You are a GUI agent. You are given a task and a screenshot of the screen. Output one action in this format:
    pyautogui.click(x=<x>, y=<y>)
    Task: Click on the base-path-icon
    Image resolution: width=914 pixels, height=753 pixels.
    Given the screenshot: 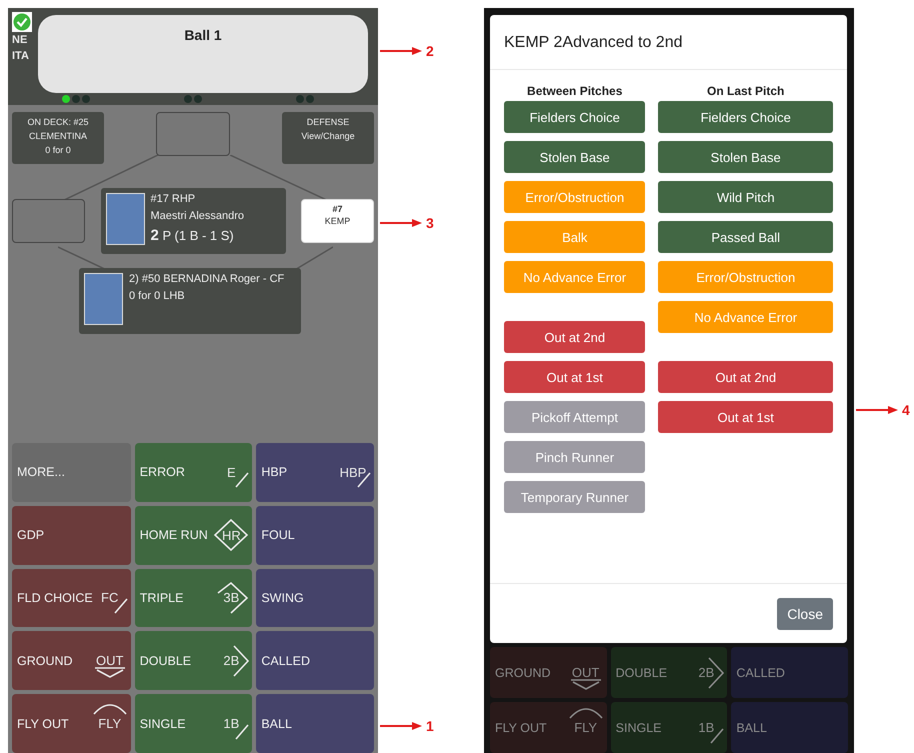 What is the action you would take?
    pyautogui.click(x=233, y=597)
    